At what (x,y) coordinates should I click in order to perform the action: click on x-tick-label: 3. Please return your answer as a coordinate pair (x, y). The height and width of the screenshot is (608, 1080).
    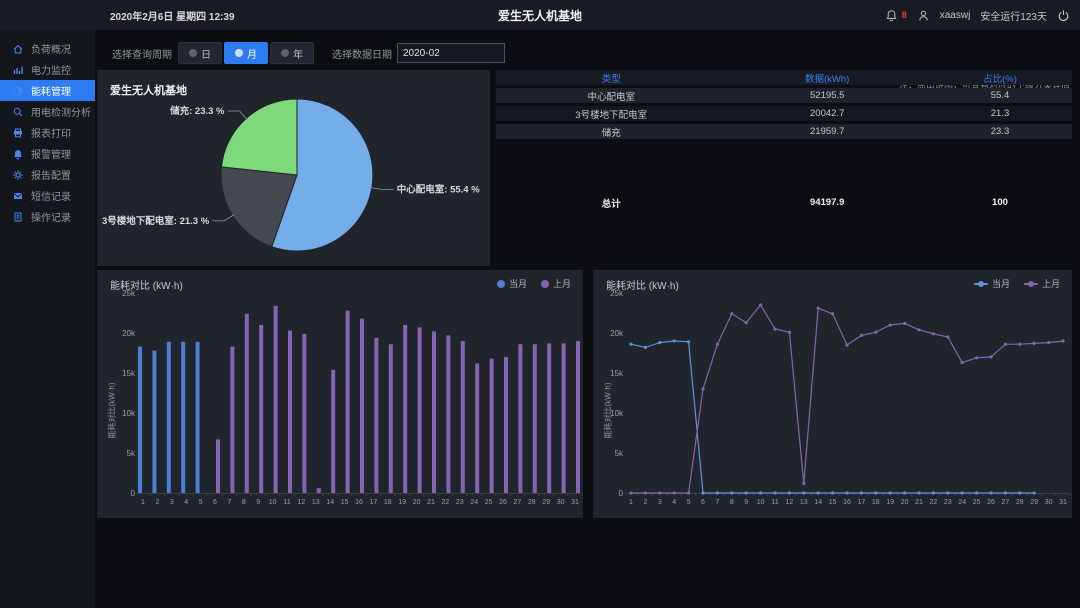
    Looking at the image, I should click on (660, 502).